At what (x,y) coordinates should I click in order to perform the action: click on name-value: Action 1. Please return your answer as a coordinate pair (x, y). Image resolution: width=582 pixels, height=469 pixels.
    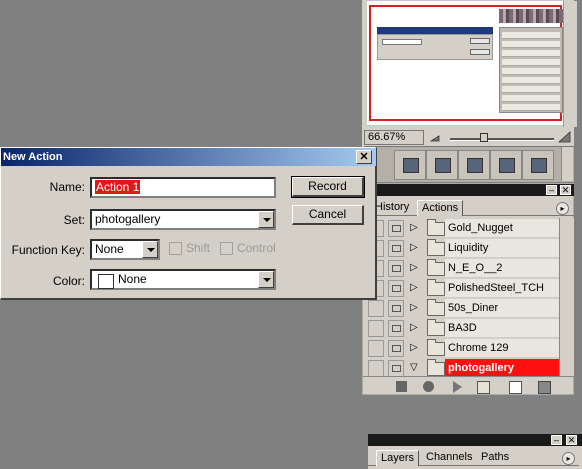
    Looking at the image, I should click on (118, 187).